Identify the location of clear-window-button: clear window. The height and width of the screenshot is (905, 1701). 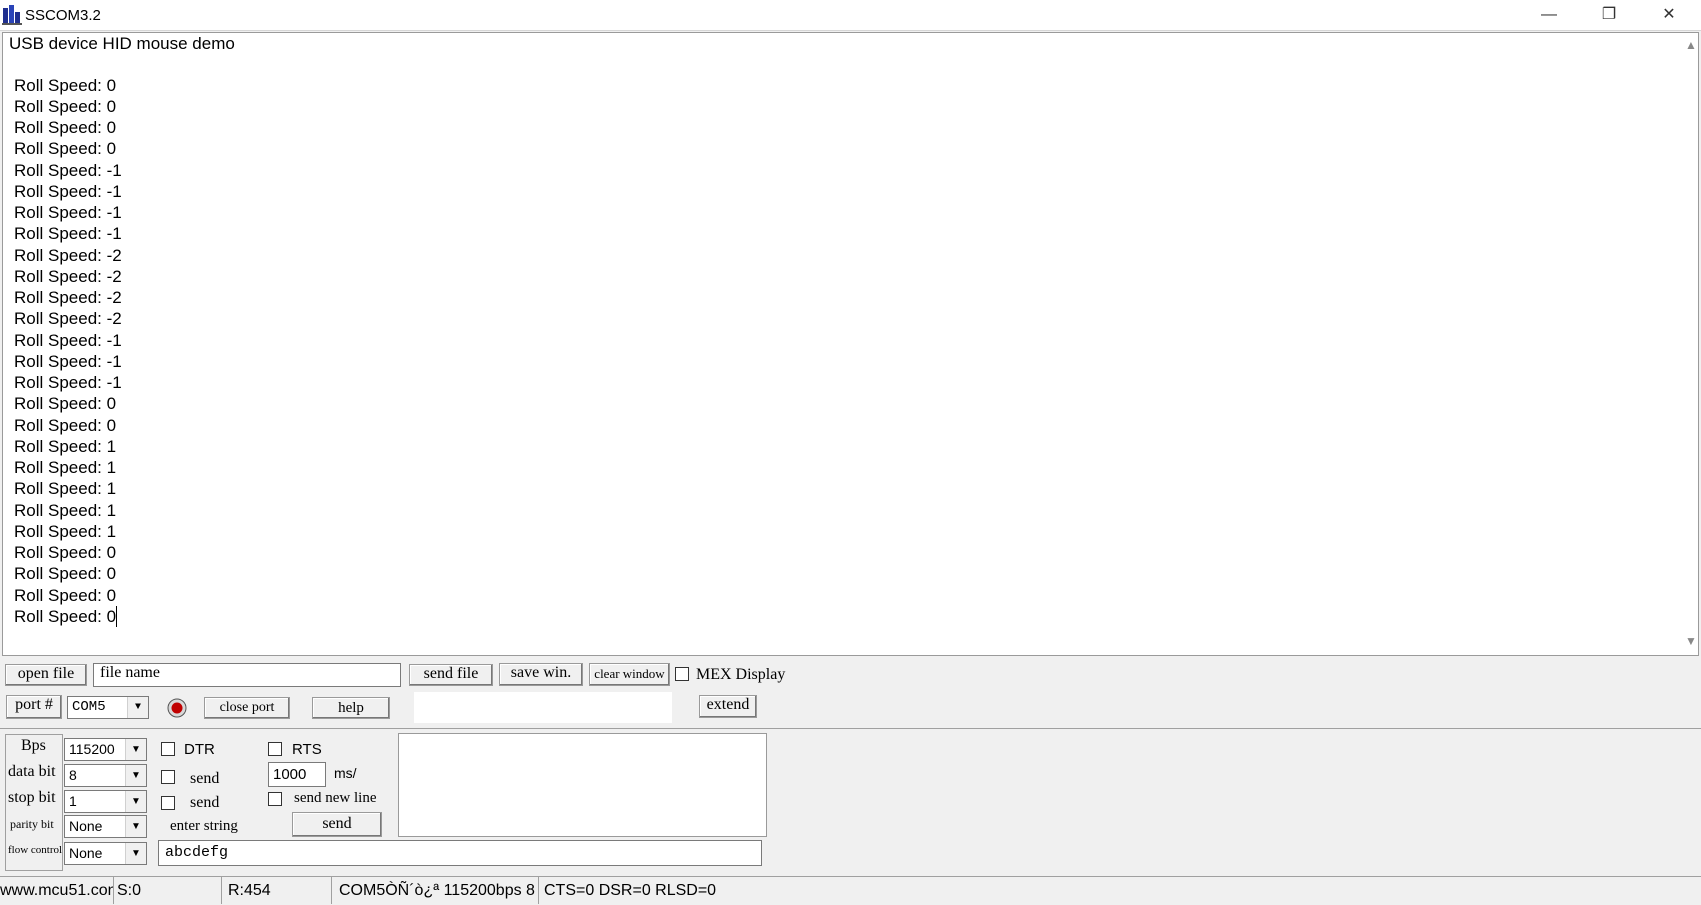
(629, 674).